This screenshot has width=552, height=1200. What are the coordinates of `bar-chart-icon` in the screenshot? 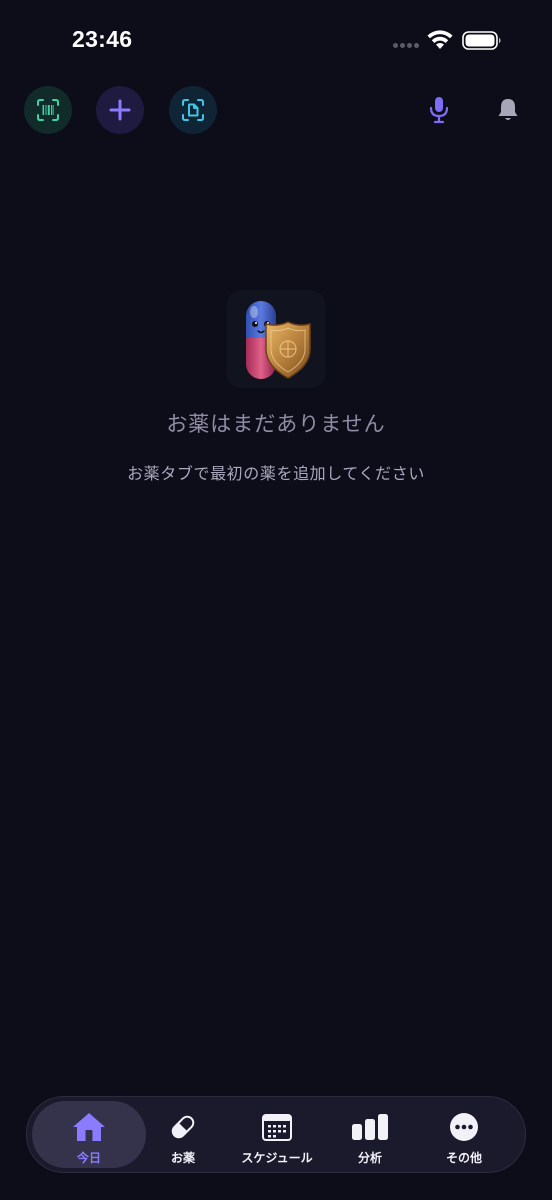 It's located at (370, 1127).